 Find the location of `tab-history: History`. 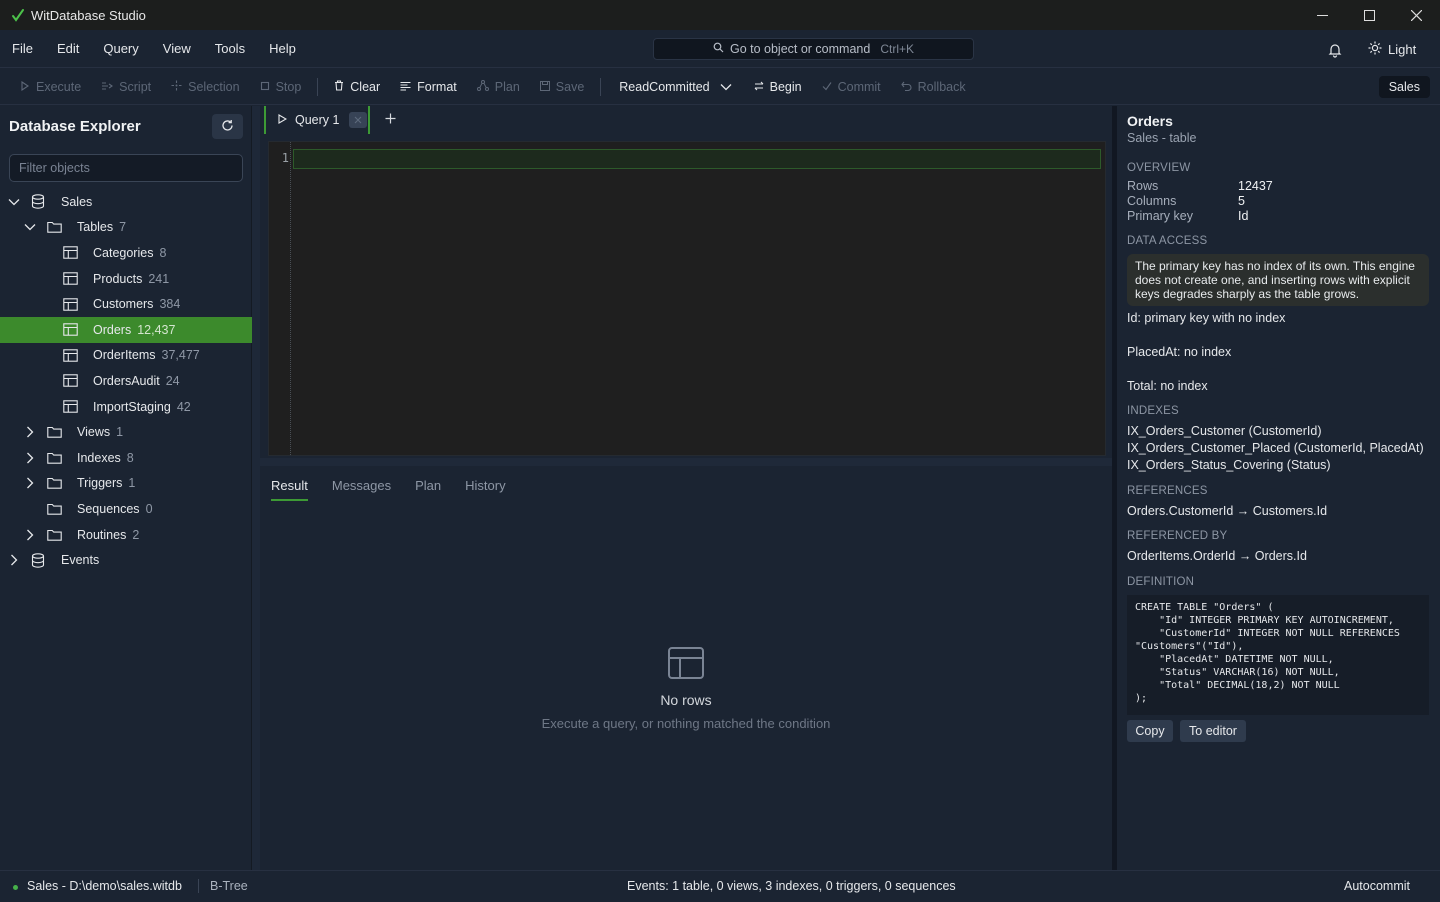

tab-history: History is located at coordinates (485, 489).